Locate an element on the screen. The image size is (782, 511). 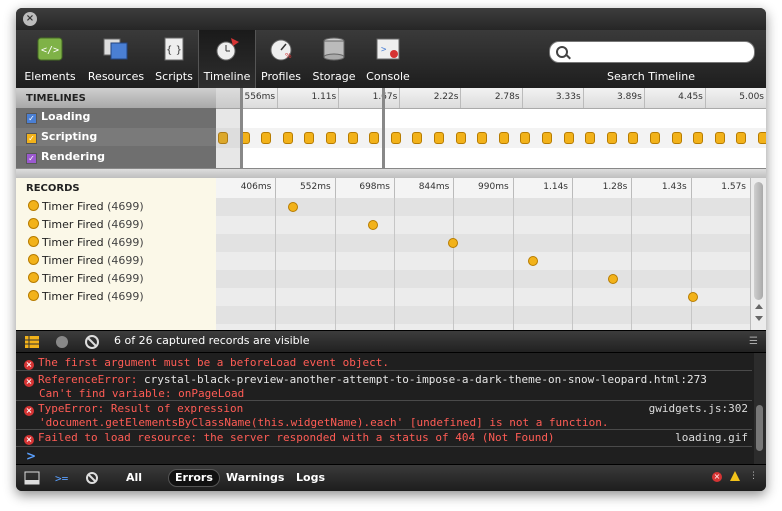
resources-icon is located at coordinates (115, 49).